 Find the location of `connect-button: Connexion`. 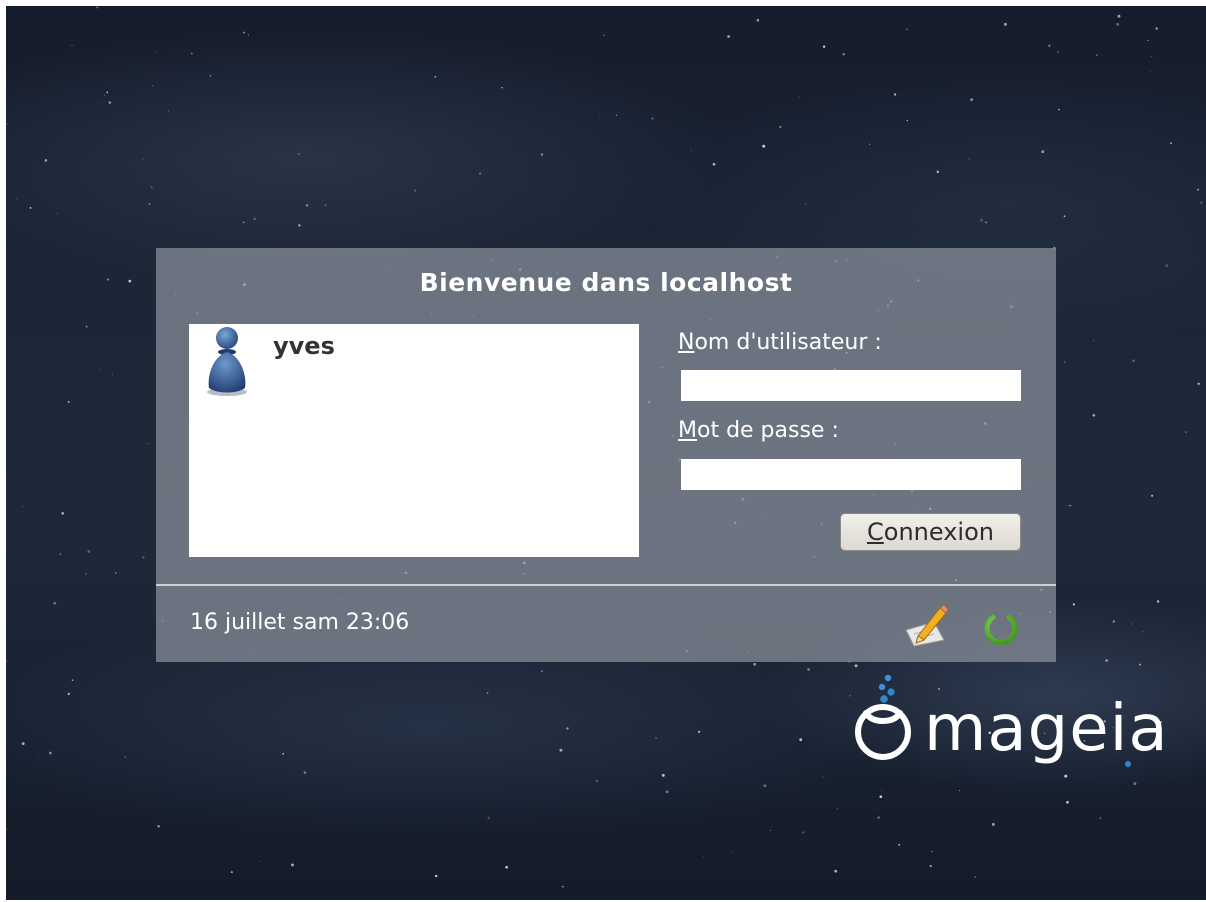

connect-button: Connexion is located at coordinates (930, 532).